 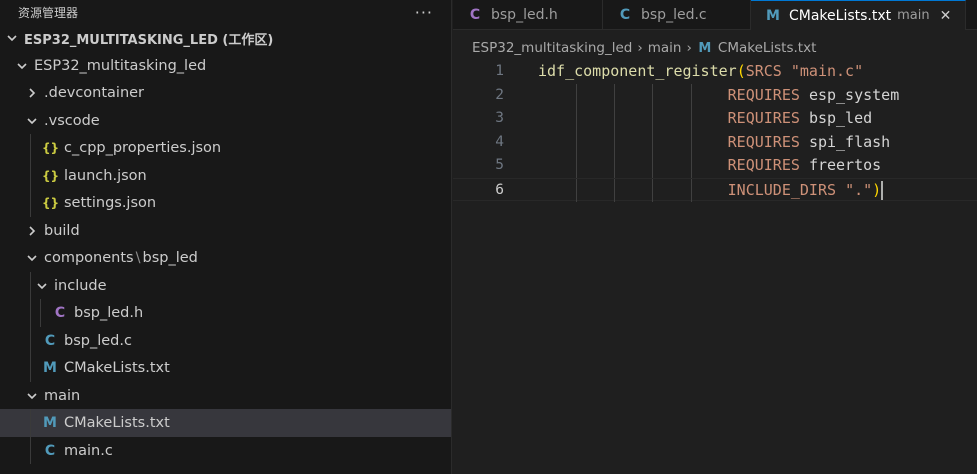 I want to click on breadcrumb-item: main, so click(x=665, y=48).